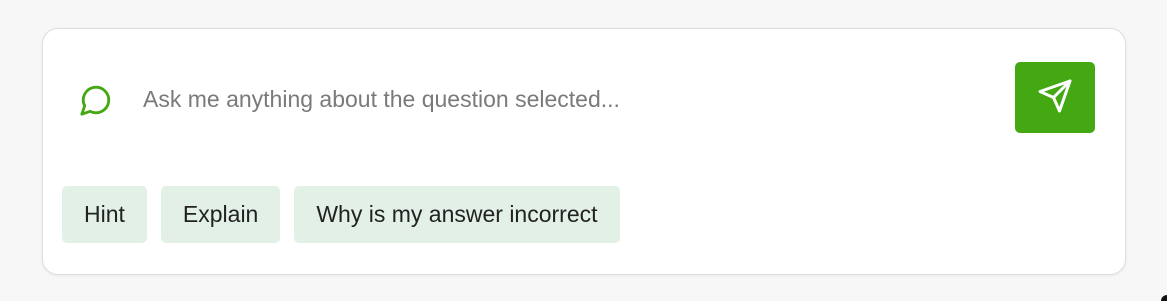 This screenshot has height=301, width=1167. What do you see at coordinates (104, 214) in the screenshot?
I see `hint-chip: Hint` at bounding box center [104, 214].